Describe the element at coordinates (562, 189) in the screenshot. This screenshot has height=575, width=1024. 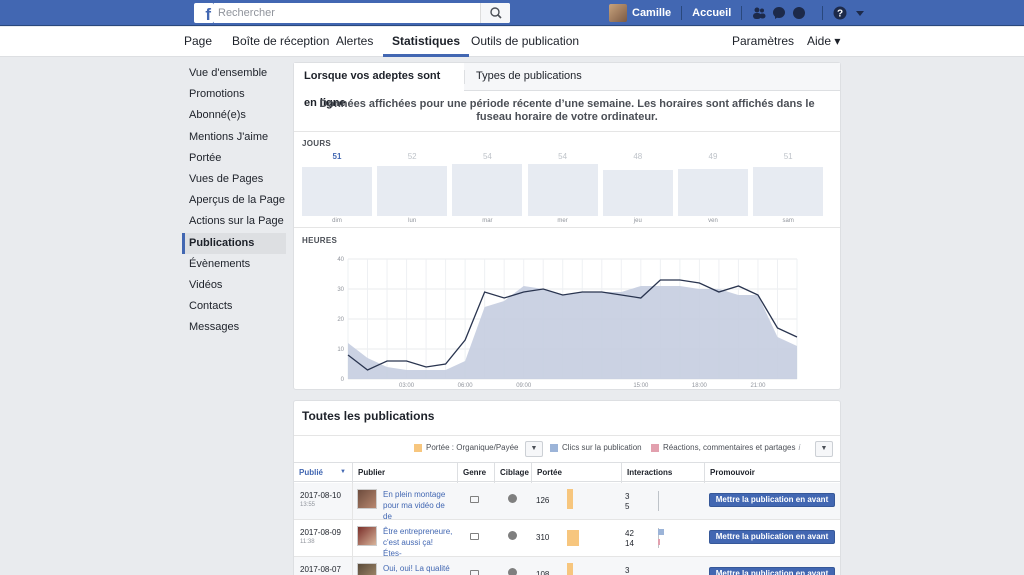
I see `day-column-mer: 54 mer` at that location.